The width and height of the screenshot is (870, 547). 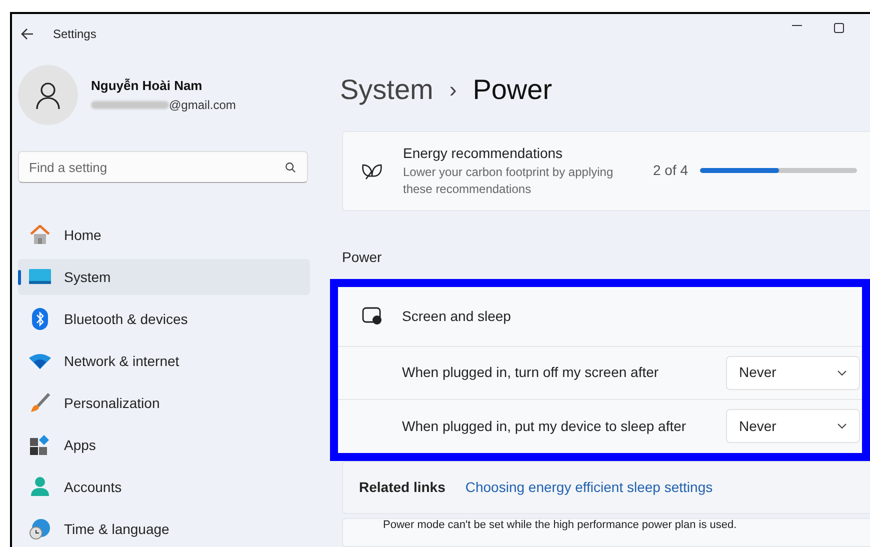 I want to click on search-icon, so click(x=290, y=167).